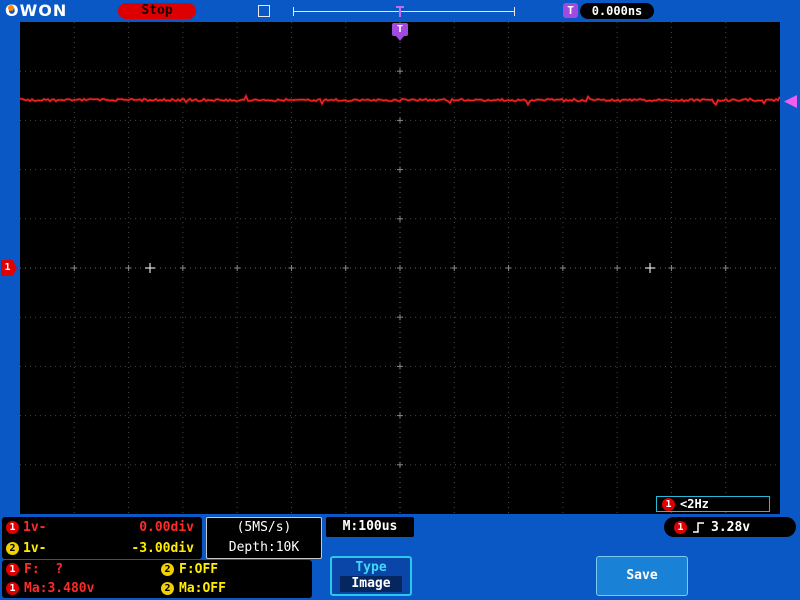 The width and height of the screenshot is (800, 600). Describe the element at coordinates (162, 548) in the screenshot. I see `ch2-position: -3.00div` at that location.